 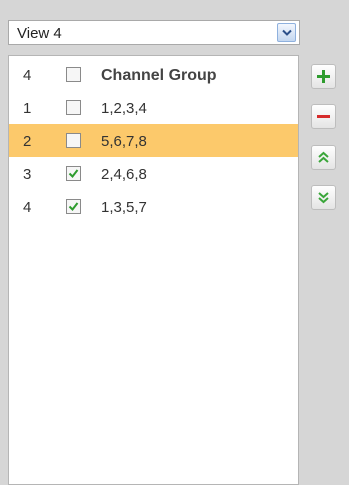 I want to click on view-select-value: View 4, so click(x=39, y=33).